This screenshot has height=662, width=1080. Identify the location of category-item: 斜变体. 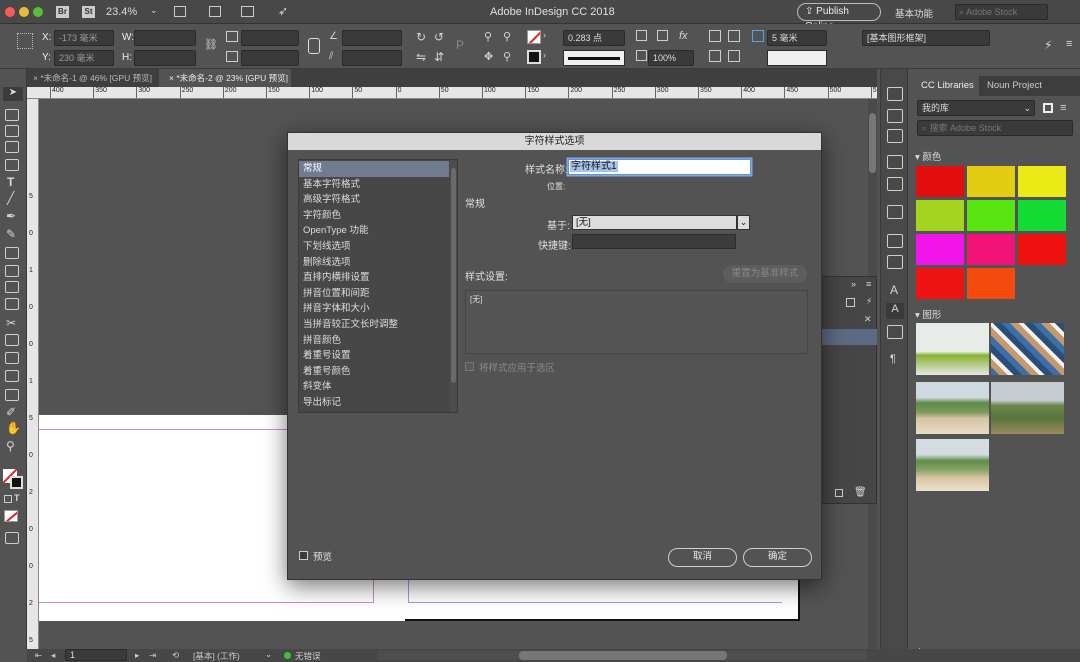
(374, 387).